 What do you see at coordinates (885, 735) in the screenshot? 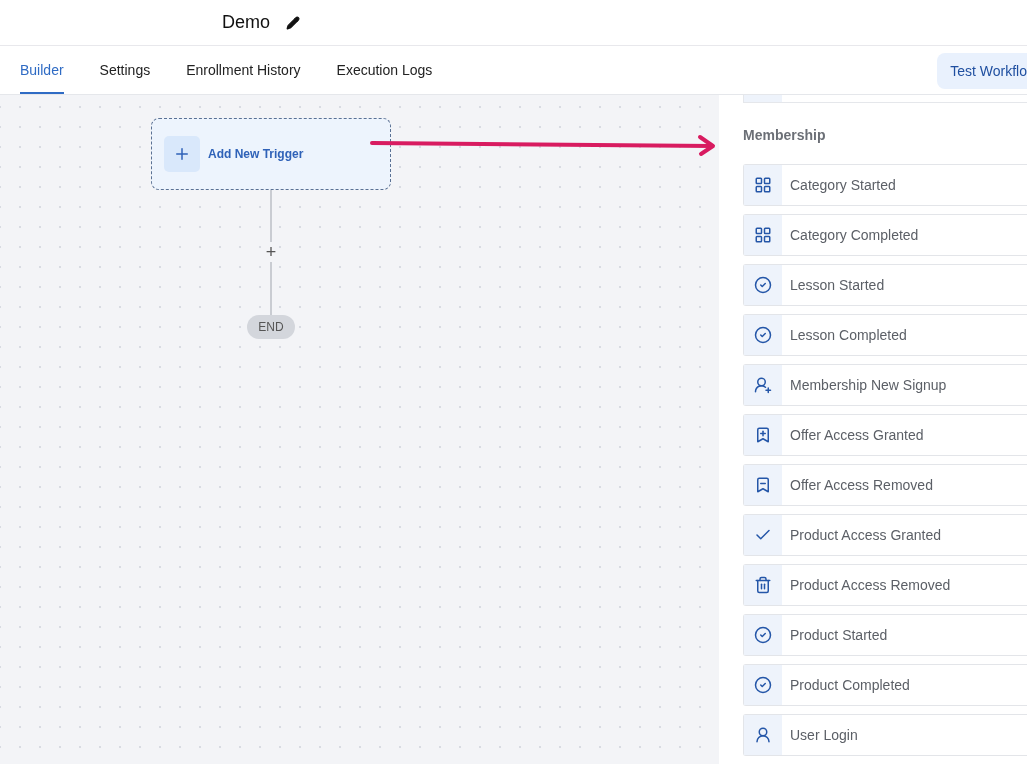
I see `trigger-option: User Login` at bounding box center [885, 735].